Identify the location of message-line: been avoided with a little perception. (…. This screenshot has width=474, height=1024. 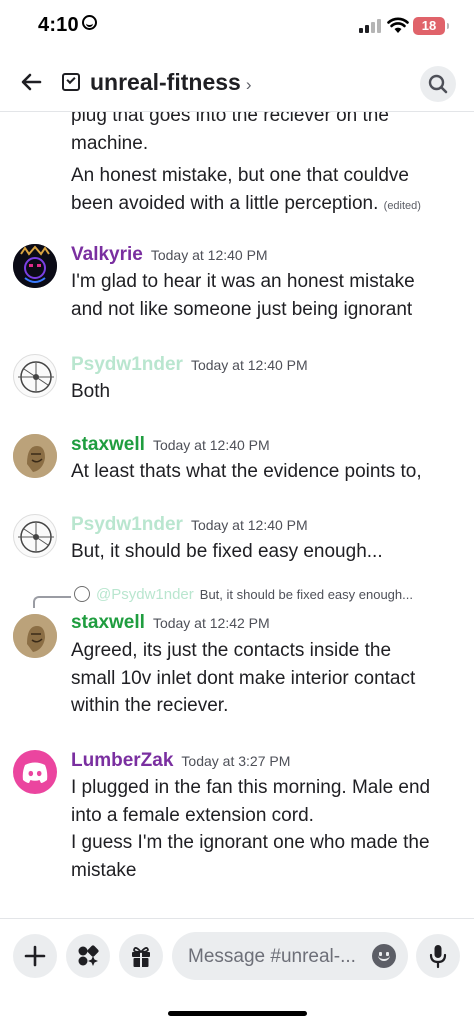
(267, 205).